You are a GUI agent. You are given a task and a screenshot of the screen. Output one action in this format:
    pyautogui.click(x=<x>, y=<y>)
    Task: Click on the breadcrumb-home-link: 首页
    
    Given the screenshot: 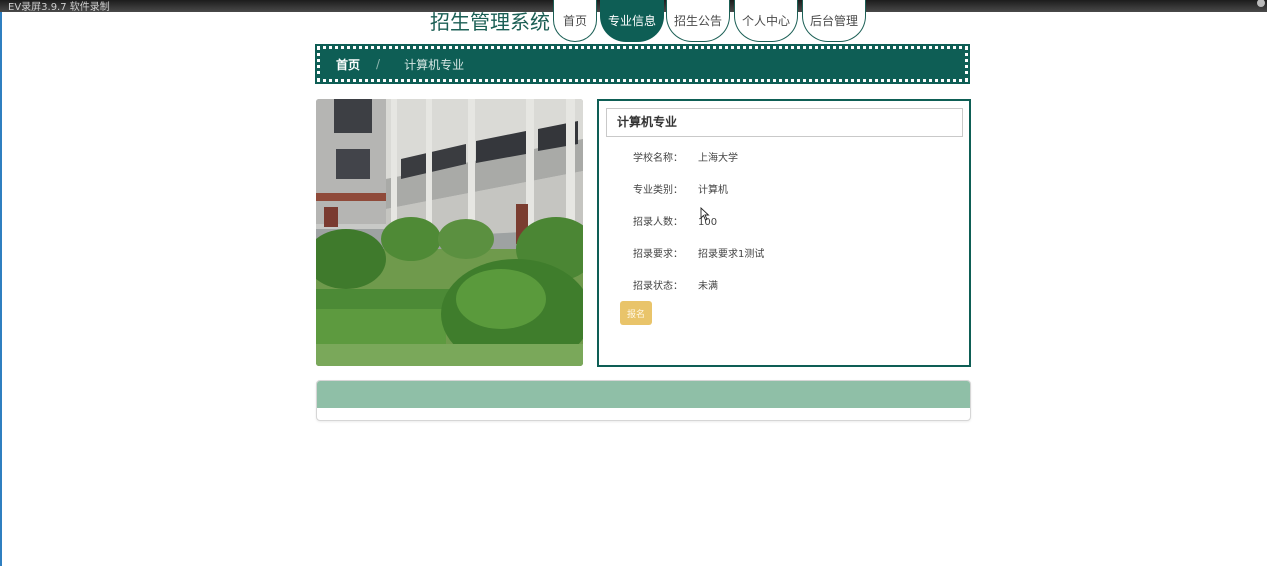 What is the action you would take?
    pyautogui.click(x=348, y=64)
    